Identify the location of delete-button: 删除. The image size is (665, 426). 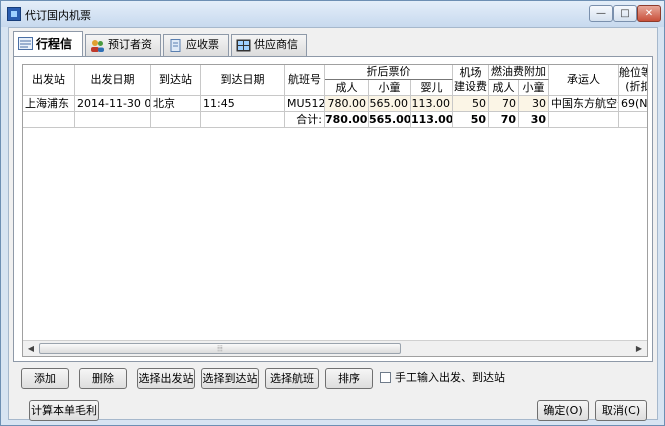
(103, 378).